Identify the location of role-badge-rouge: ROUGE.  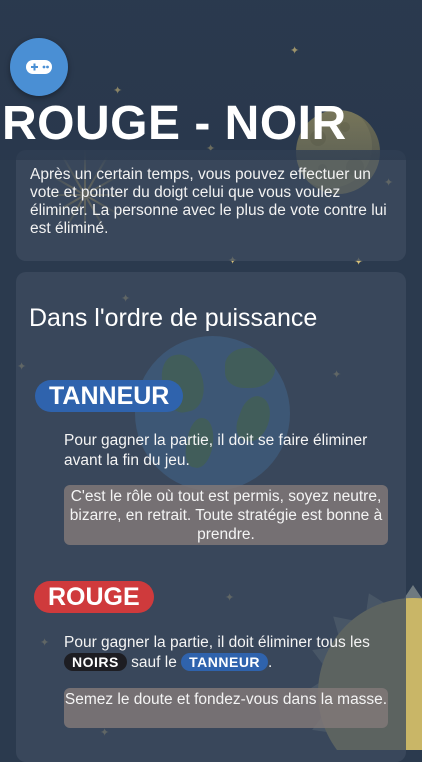
(94, 597).